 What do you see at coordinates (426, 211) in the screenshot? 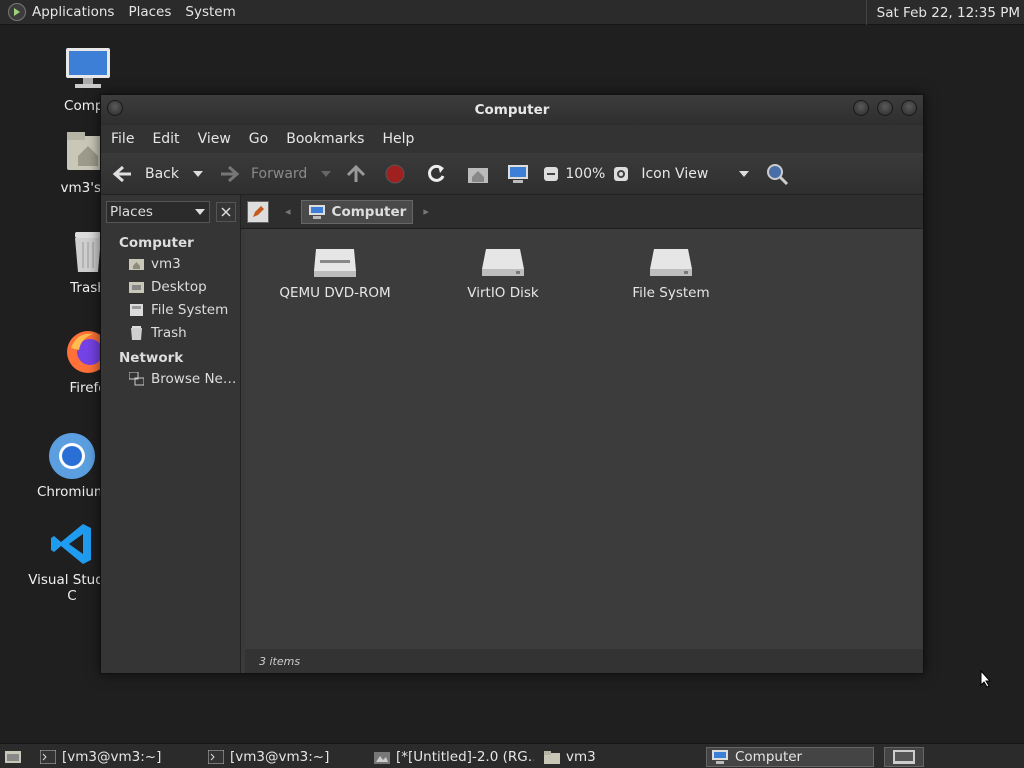
I see `path-right-arrow: ▸` at bounding box center [426, 211].